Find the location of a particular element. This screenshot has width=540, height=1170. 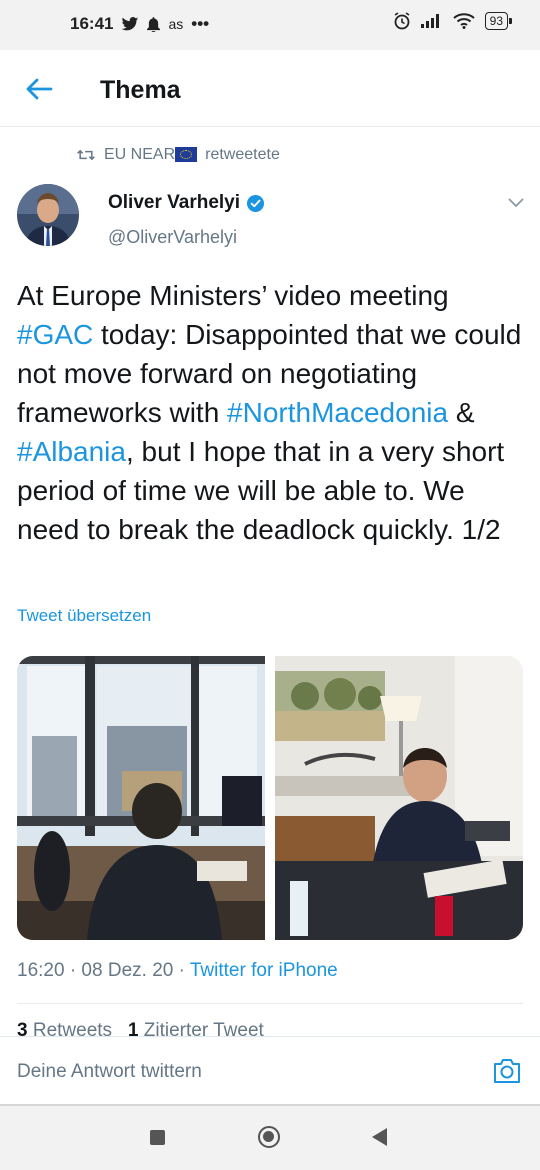

quotes-stat: 1 Zitierter Tweet is located at coordinates (196, 1028).